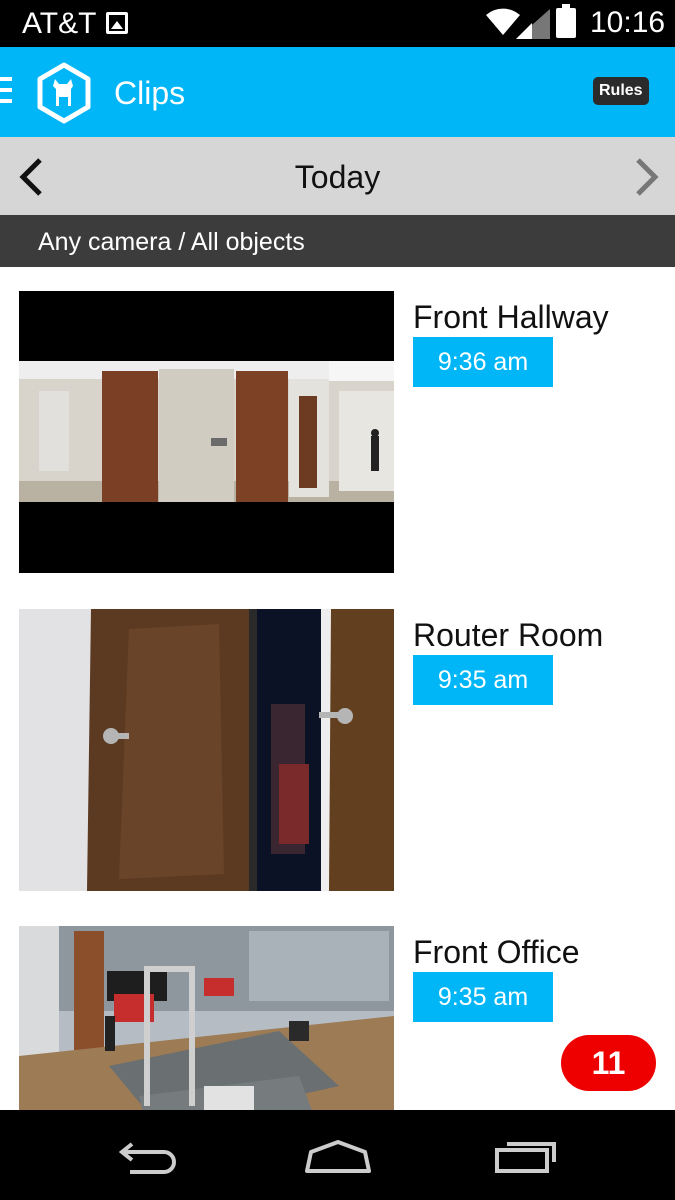 Image resolution: width=675 pixels, height=1200 pixels. I want to click on back-icon, so click(150, 1156).